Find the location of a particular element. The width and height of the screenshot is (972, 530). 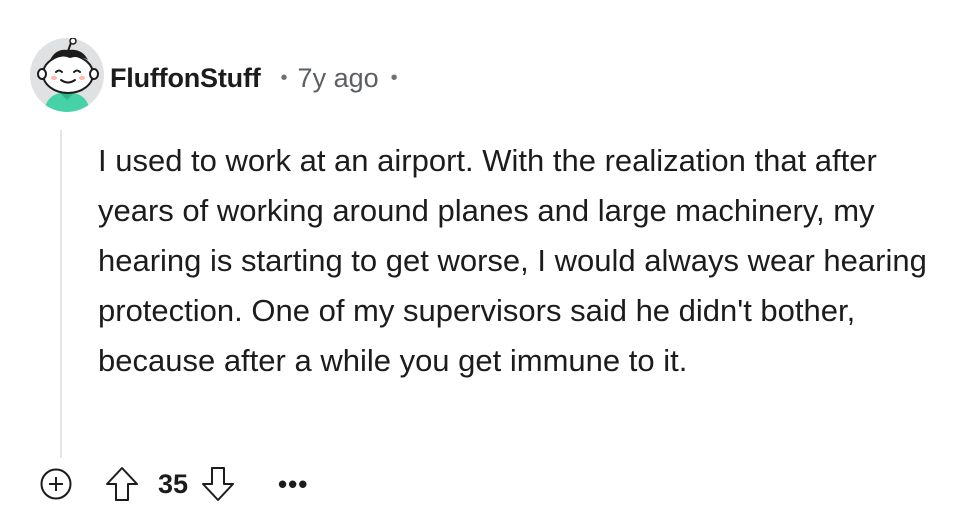

more-options-button: ••• is located at coordinates (293, 484).